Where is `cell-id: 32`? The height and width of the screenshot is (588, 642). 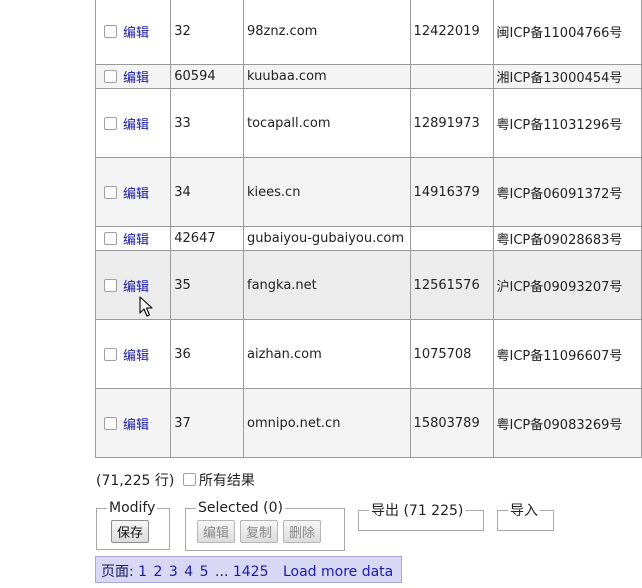 cell-id: 32 is located at coordinates (207, 32).